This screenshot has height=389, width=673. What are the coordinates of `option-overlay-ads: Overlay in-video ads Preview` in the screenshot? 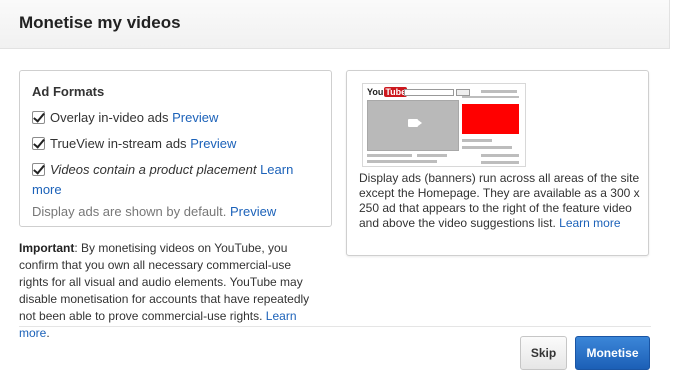 It's located at (125, 118).